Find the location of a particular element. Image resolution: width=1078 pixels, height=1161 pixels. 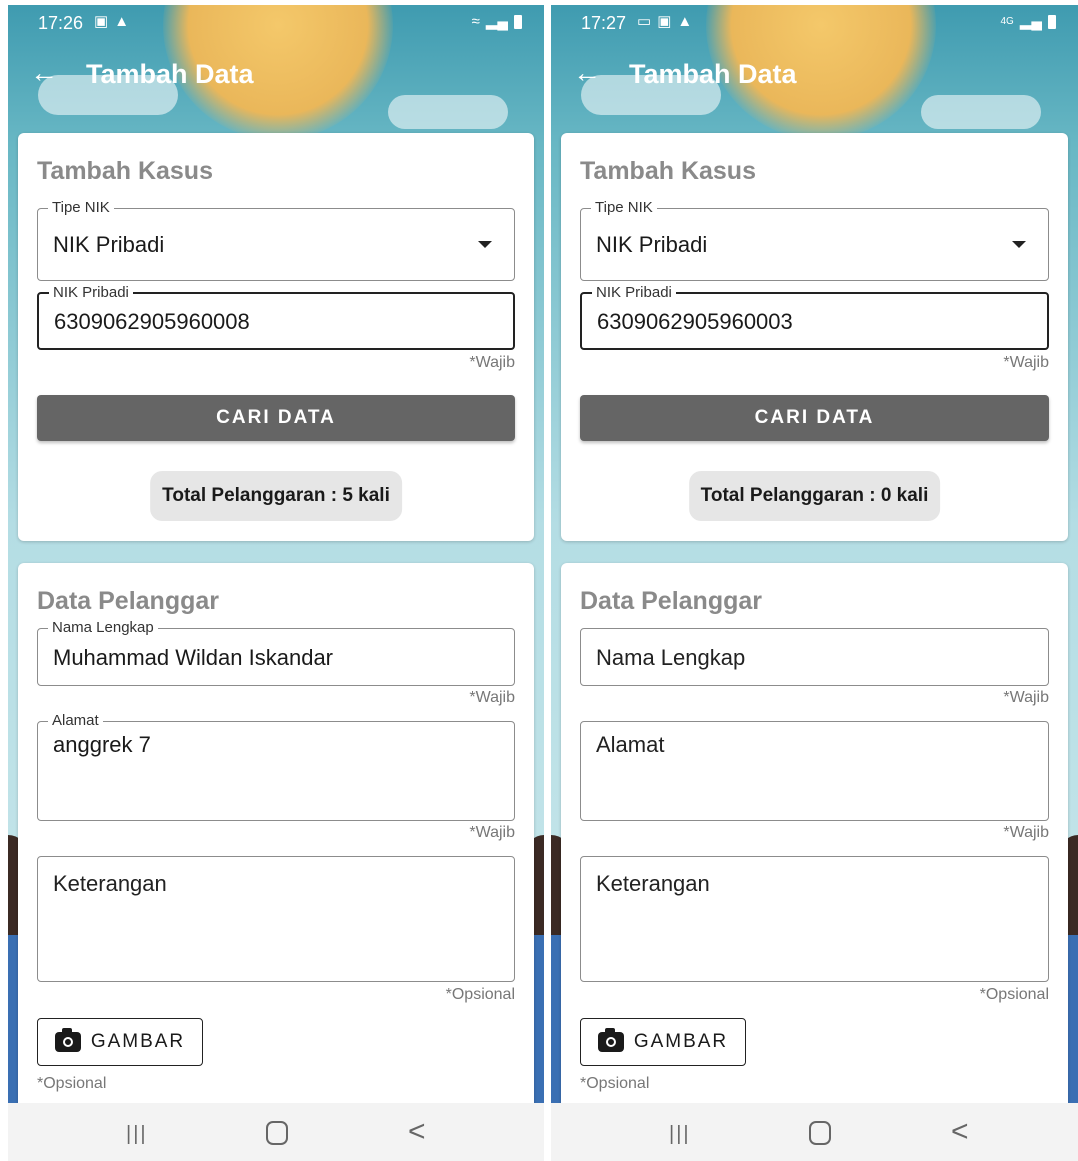

laptop-icon: ▭ is located at coordinates (644, 21).